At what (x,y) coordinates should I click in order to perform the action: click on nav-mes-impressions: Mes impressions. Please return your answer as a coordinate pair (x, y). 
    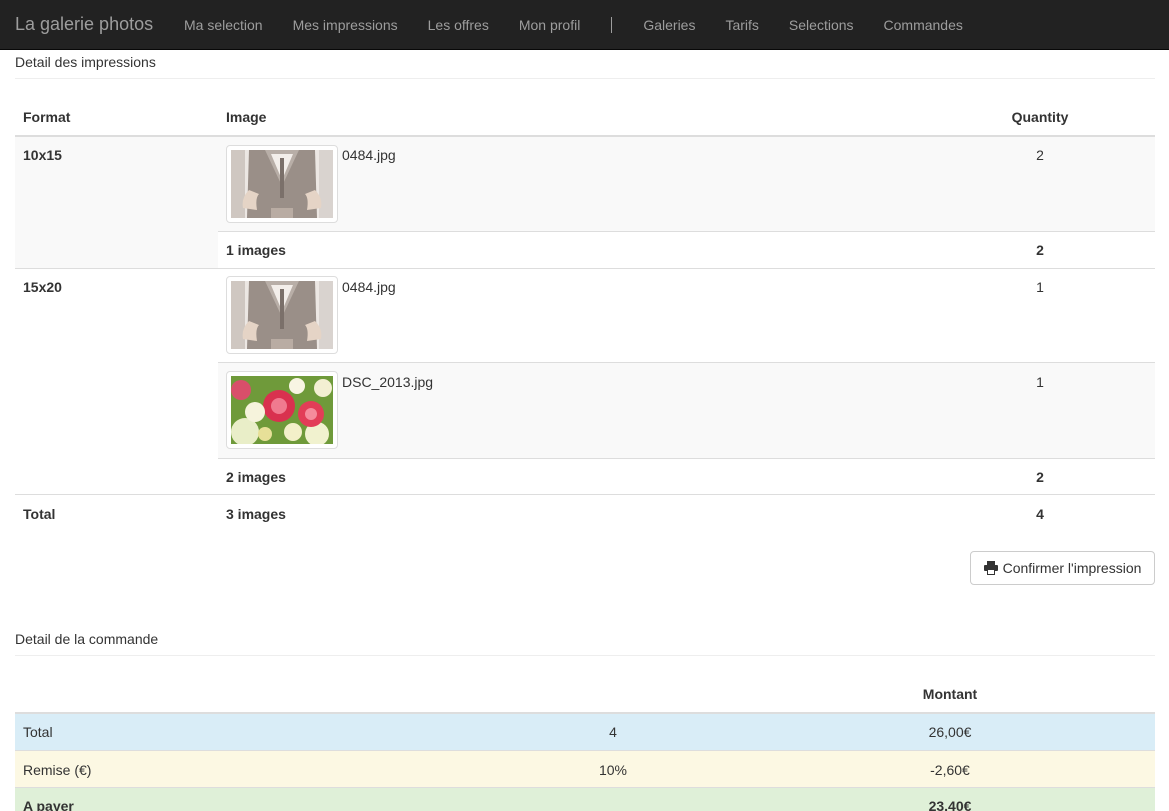
    Looking at the image, I should click on (345, 25).